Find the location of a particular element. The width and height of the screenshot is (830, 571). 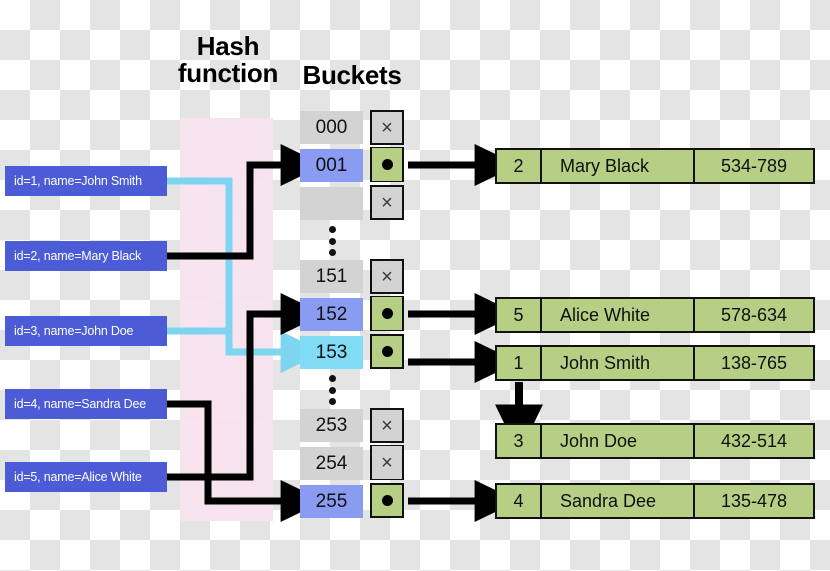

record-name: Mary Black is located at coordinates (618, 166).